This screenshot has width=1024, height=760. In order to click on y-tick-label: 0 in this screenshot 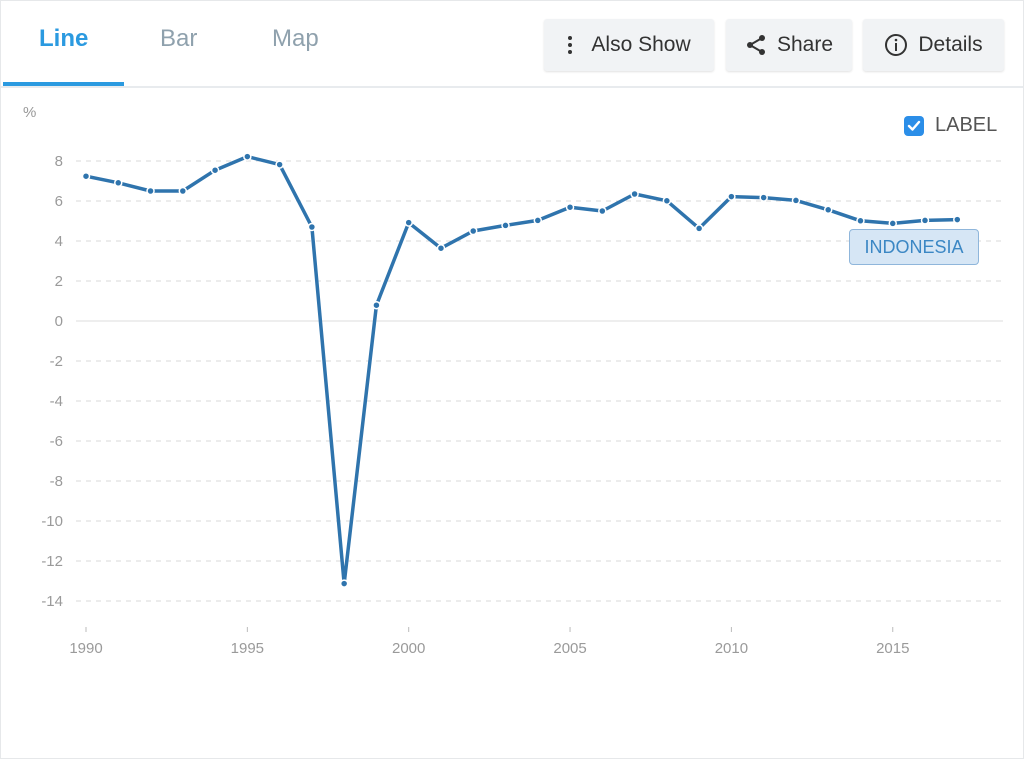, I will do `click(59, 321)`.